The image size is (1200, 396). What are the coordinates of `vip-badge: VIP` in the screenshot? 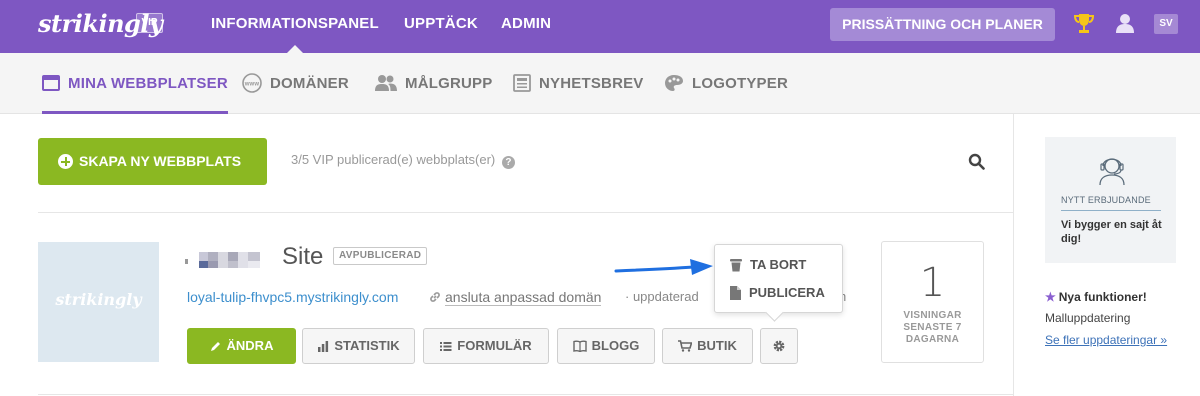 It's located at (149, 23).